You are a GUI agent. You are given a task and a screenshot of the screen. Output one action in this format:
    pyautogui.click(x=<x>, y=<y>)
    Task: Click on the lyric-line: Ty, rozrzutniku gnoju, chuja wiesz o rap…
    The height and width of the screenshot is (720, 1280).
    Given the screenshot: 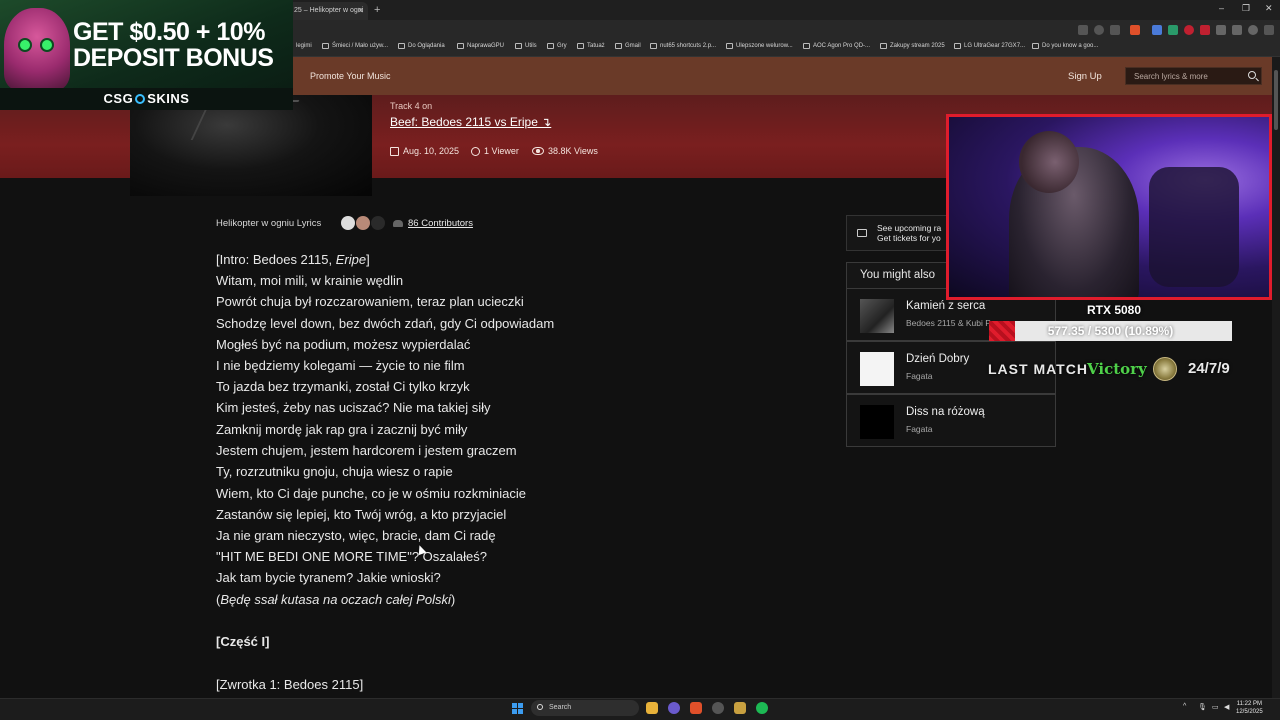 What is the action you would take?
    pyautogui.click(x=334, y=471)
    